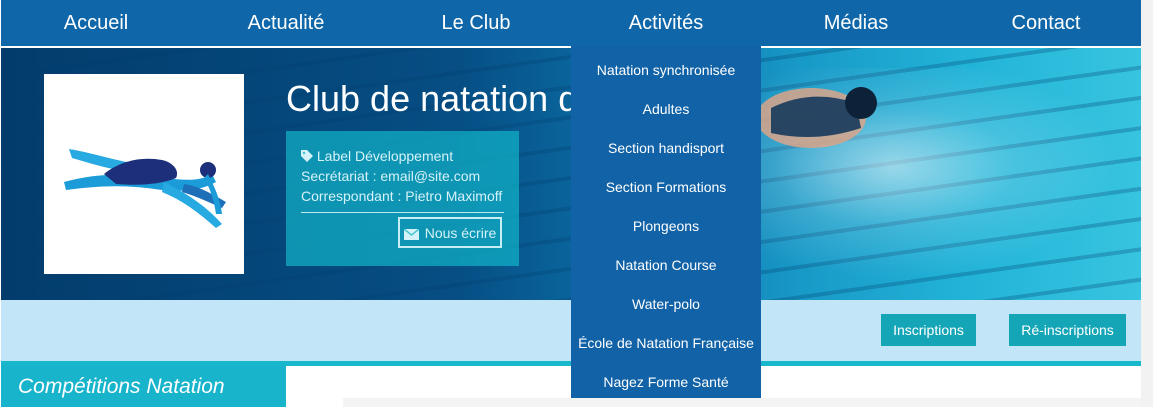 The image size is (1153, 407). I want to click on reinscriptions-button: Ré-inscriptions, so click(1067, 330).